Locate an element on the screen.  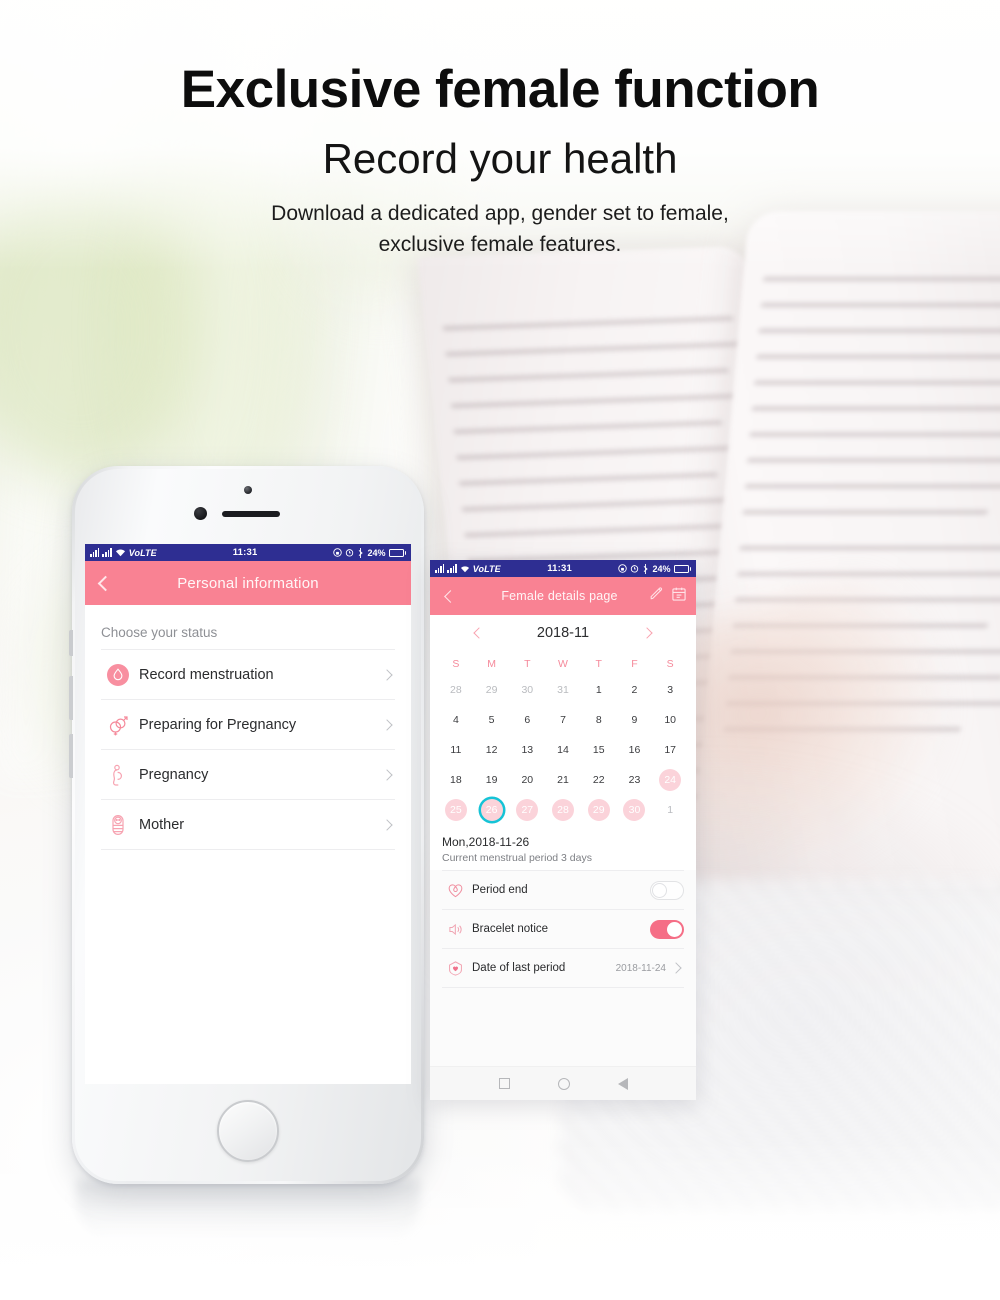
list-item-mother: Mother is located at coordinates (248, 824).